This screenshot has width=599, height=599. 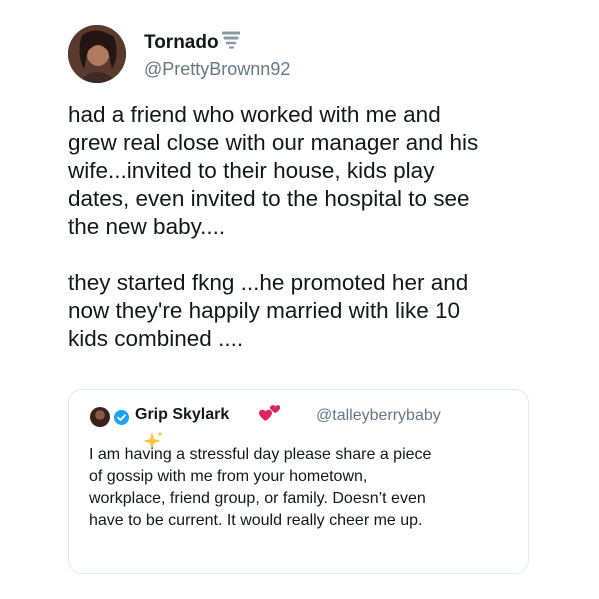 What do you see at coordinates (181, 42) in the screenshot?
I see `display-name-text: Tornado` at bounding box center [181, 42].